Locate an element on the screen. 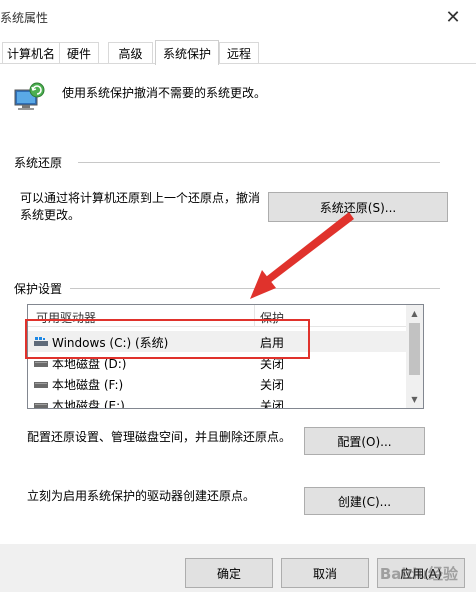  drive-row-e: 本地磁盘 (E:) 关闭 is located at coordinates (218, 401).